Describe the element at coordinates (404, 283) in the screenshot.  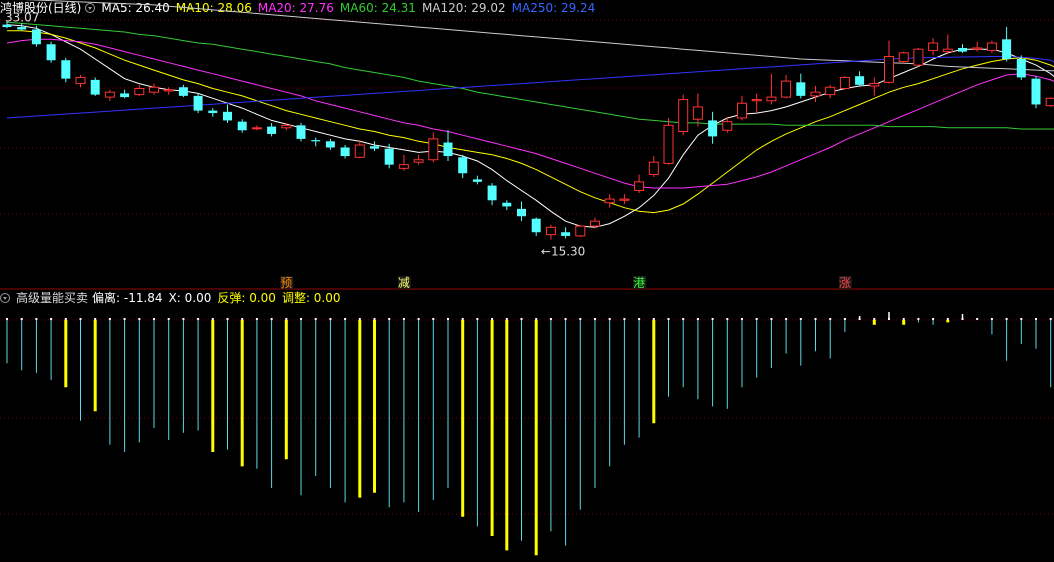
I see `signal-label: 减` at that location.